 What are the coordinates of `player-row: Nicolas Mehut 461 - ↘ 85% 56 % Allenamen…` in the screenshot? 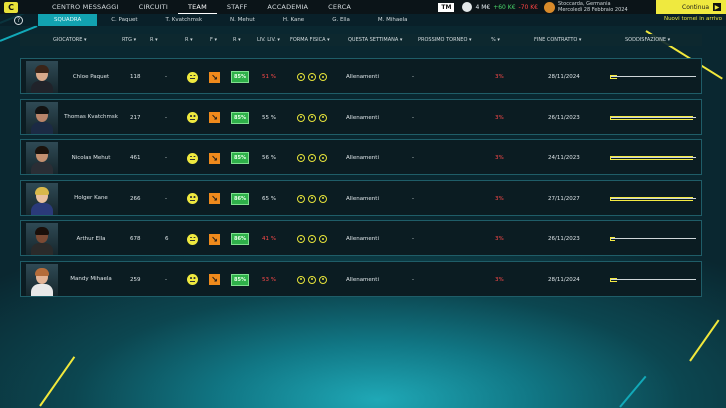 It's located at (361, 157).